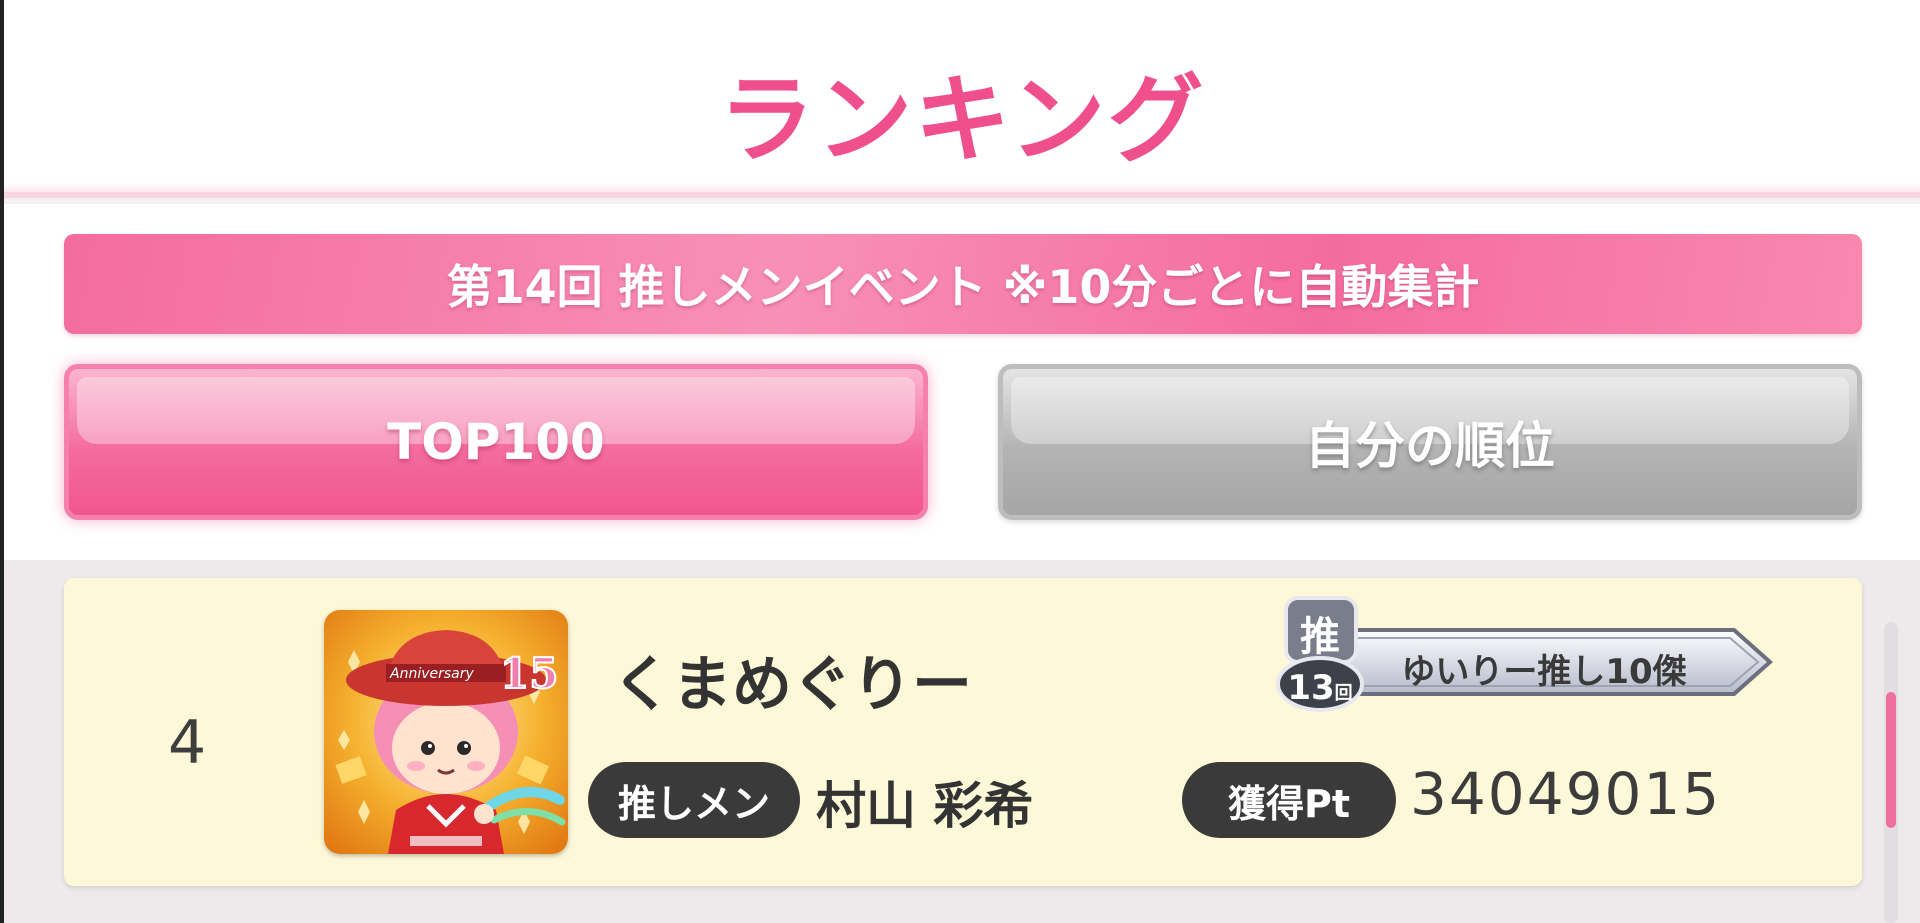 The width and height of the screenshot is (1920, 923). What do you see at coordinates (694, 800) in the screenshot?
I see `oshimen-label-pill: 推しメン` at bounding box center [694, 800].